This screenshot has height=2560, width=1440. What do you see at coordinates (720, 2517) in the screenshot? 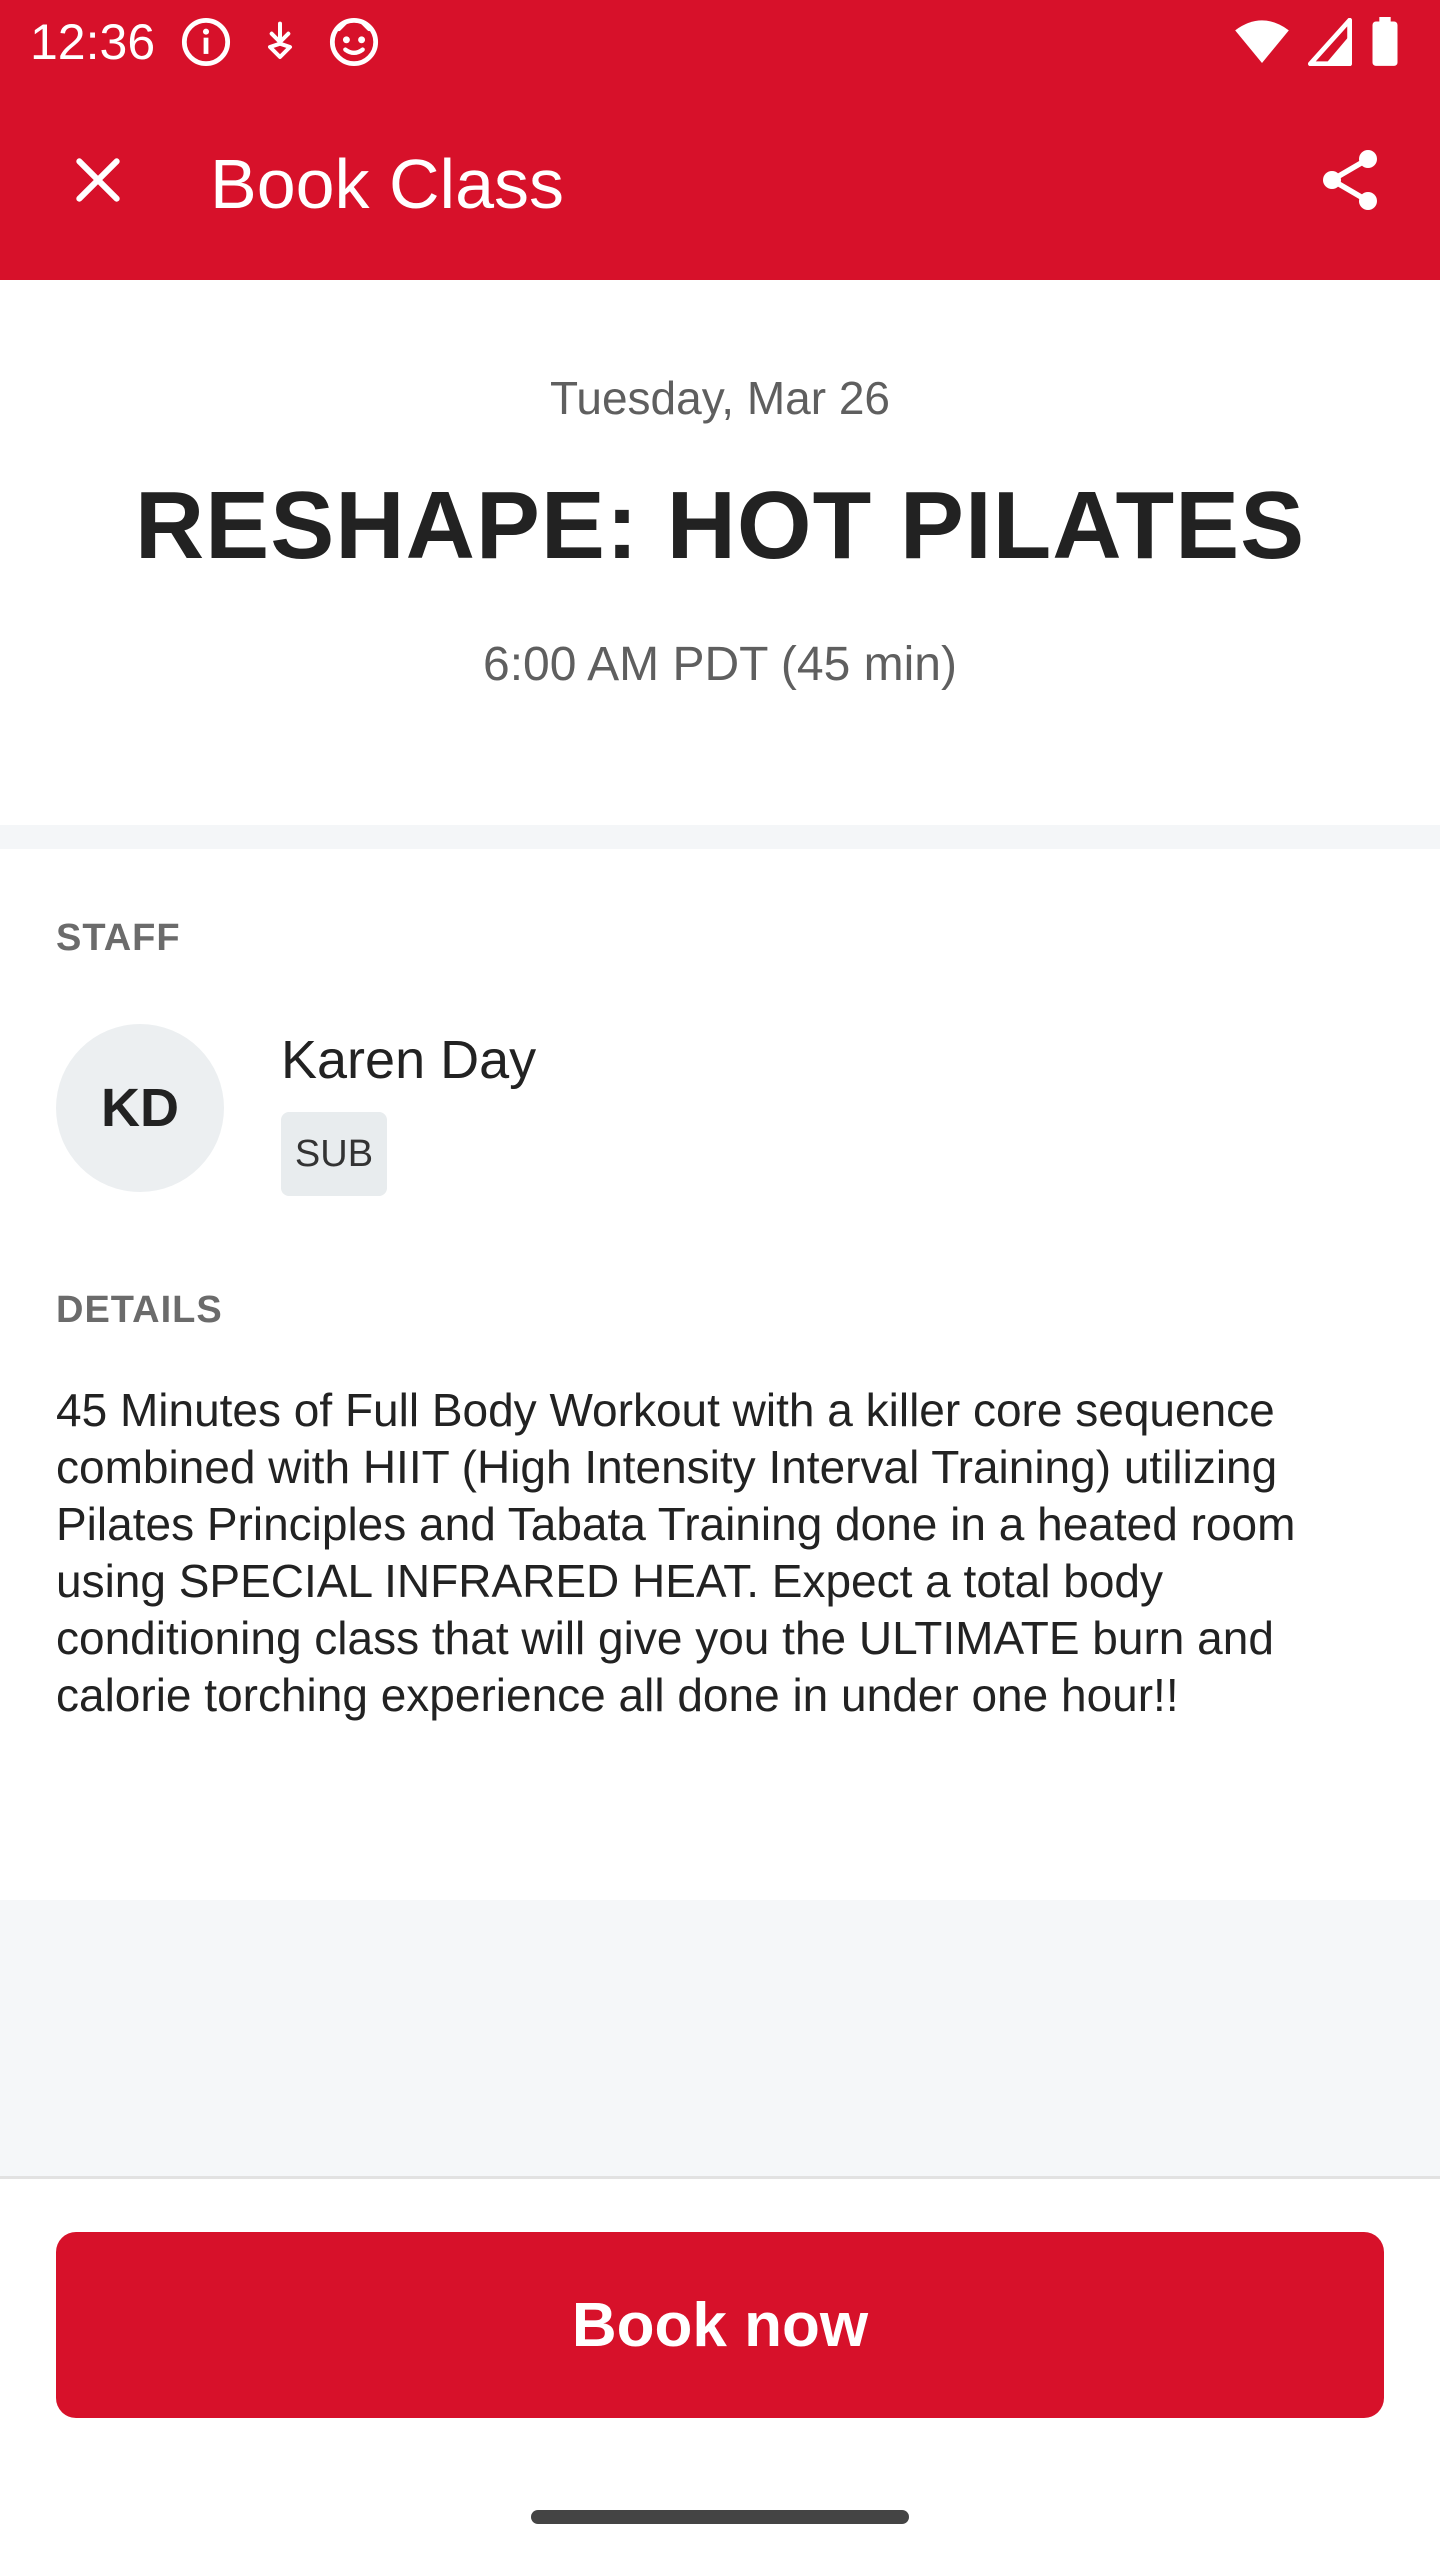
I see `home-indicator` at bounding box center [720, 2517].